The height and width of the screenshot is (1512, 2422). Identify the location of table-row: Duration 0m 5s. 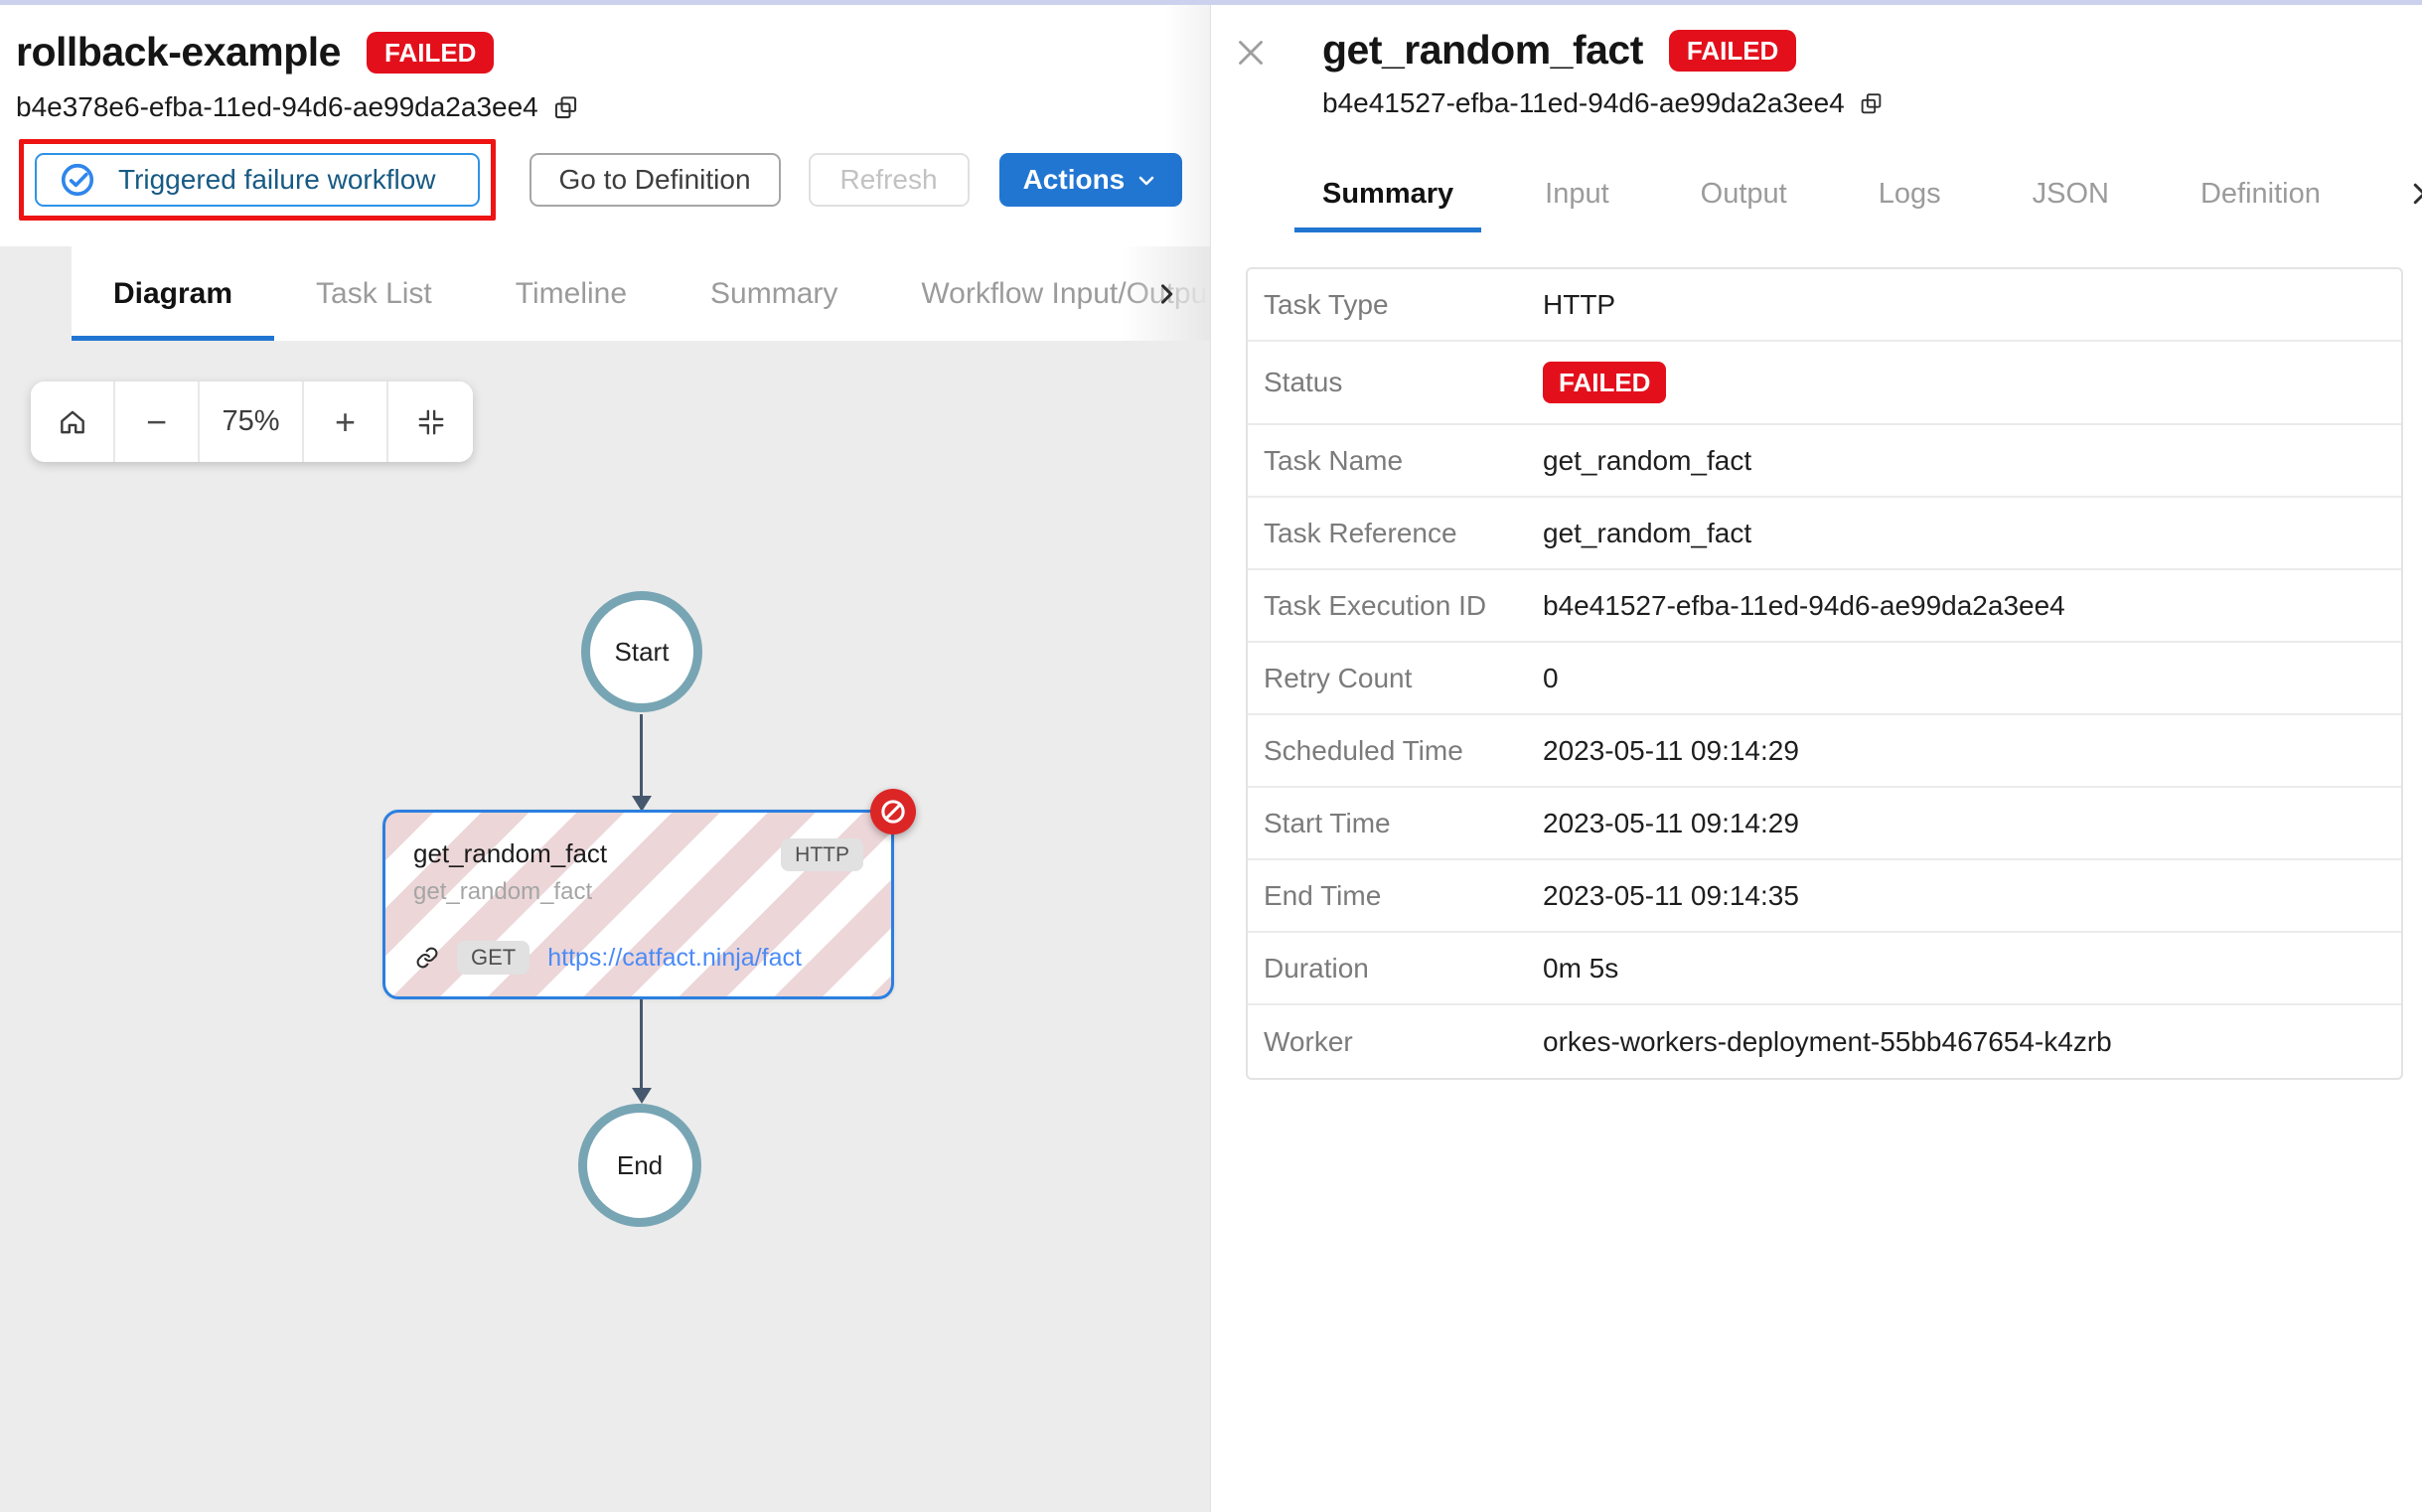
(1824, 969).